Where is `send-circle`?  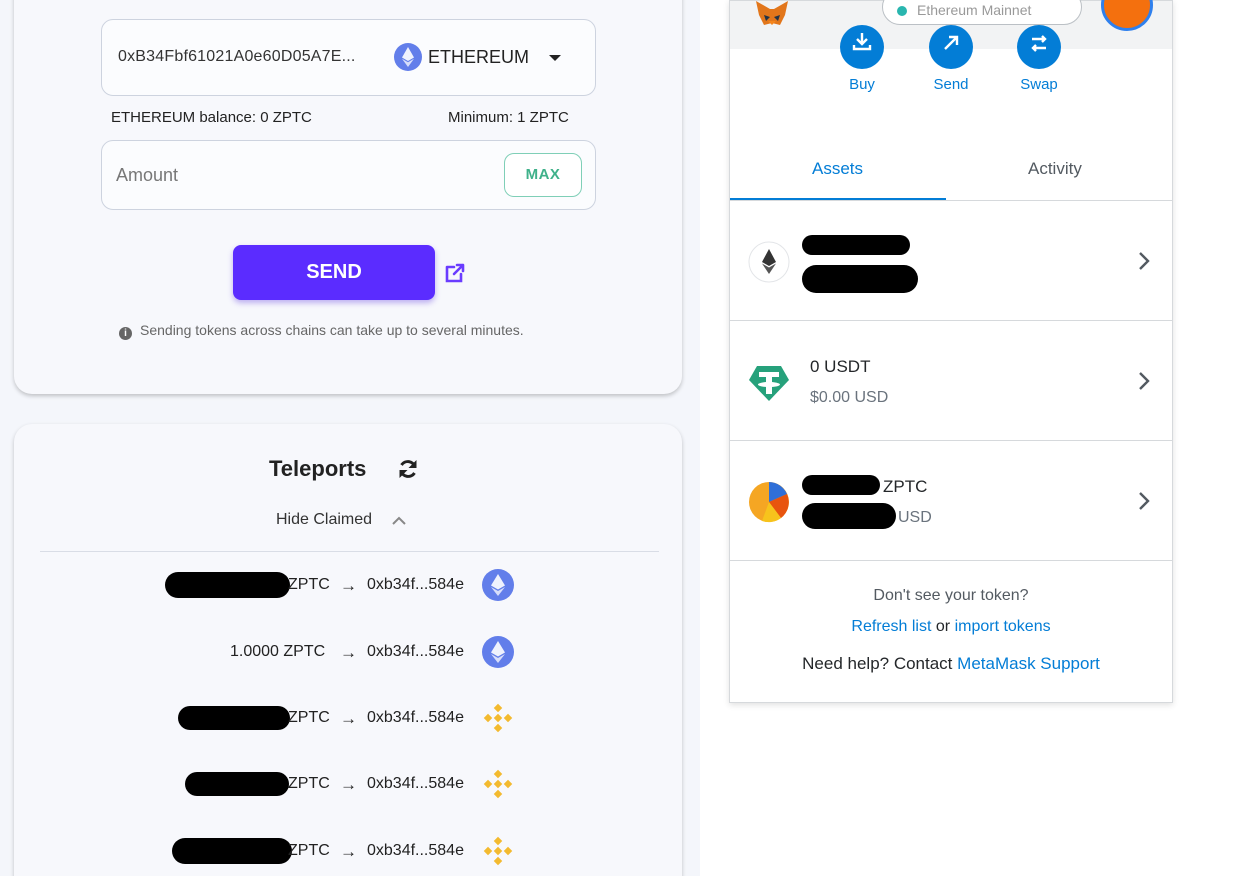 send-circle is located at coordinates (951, 47).